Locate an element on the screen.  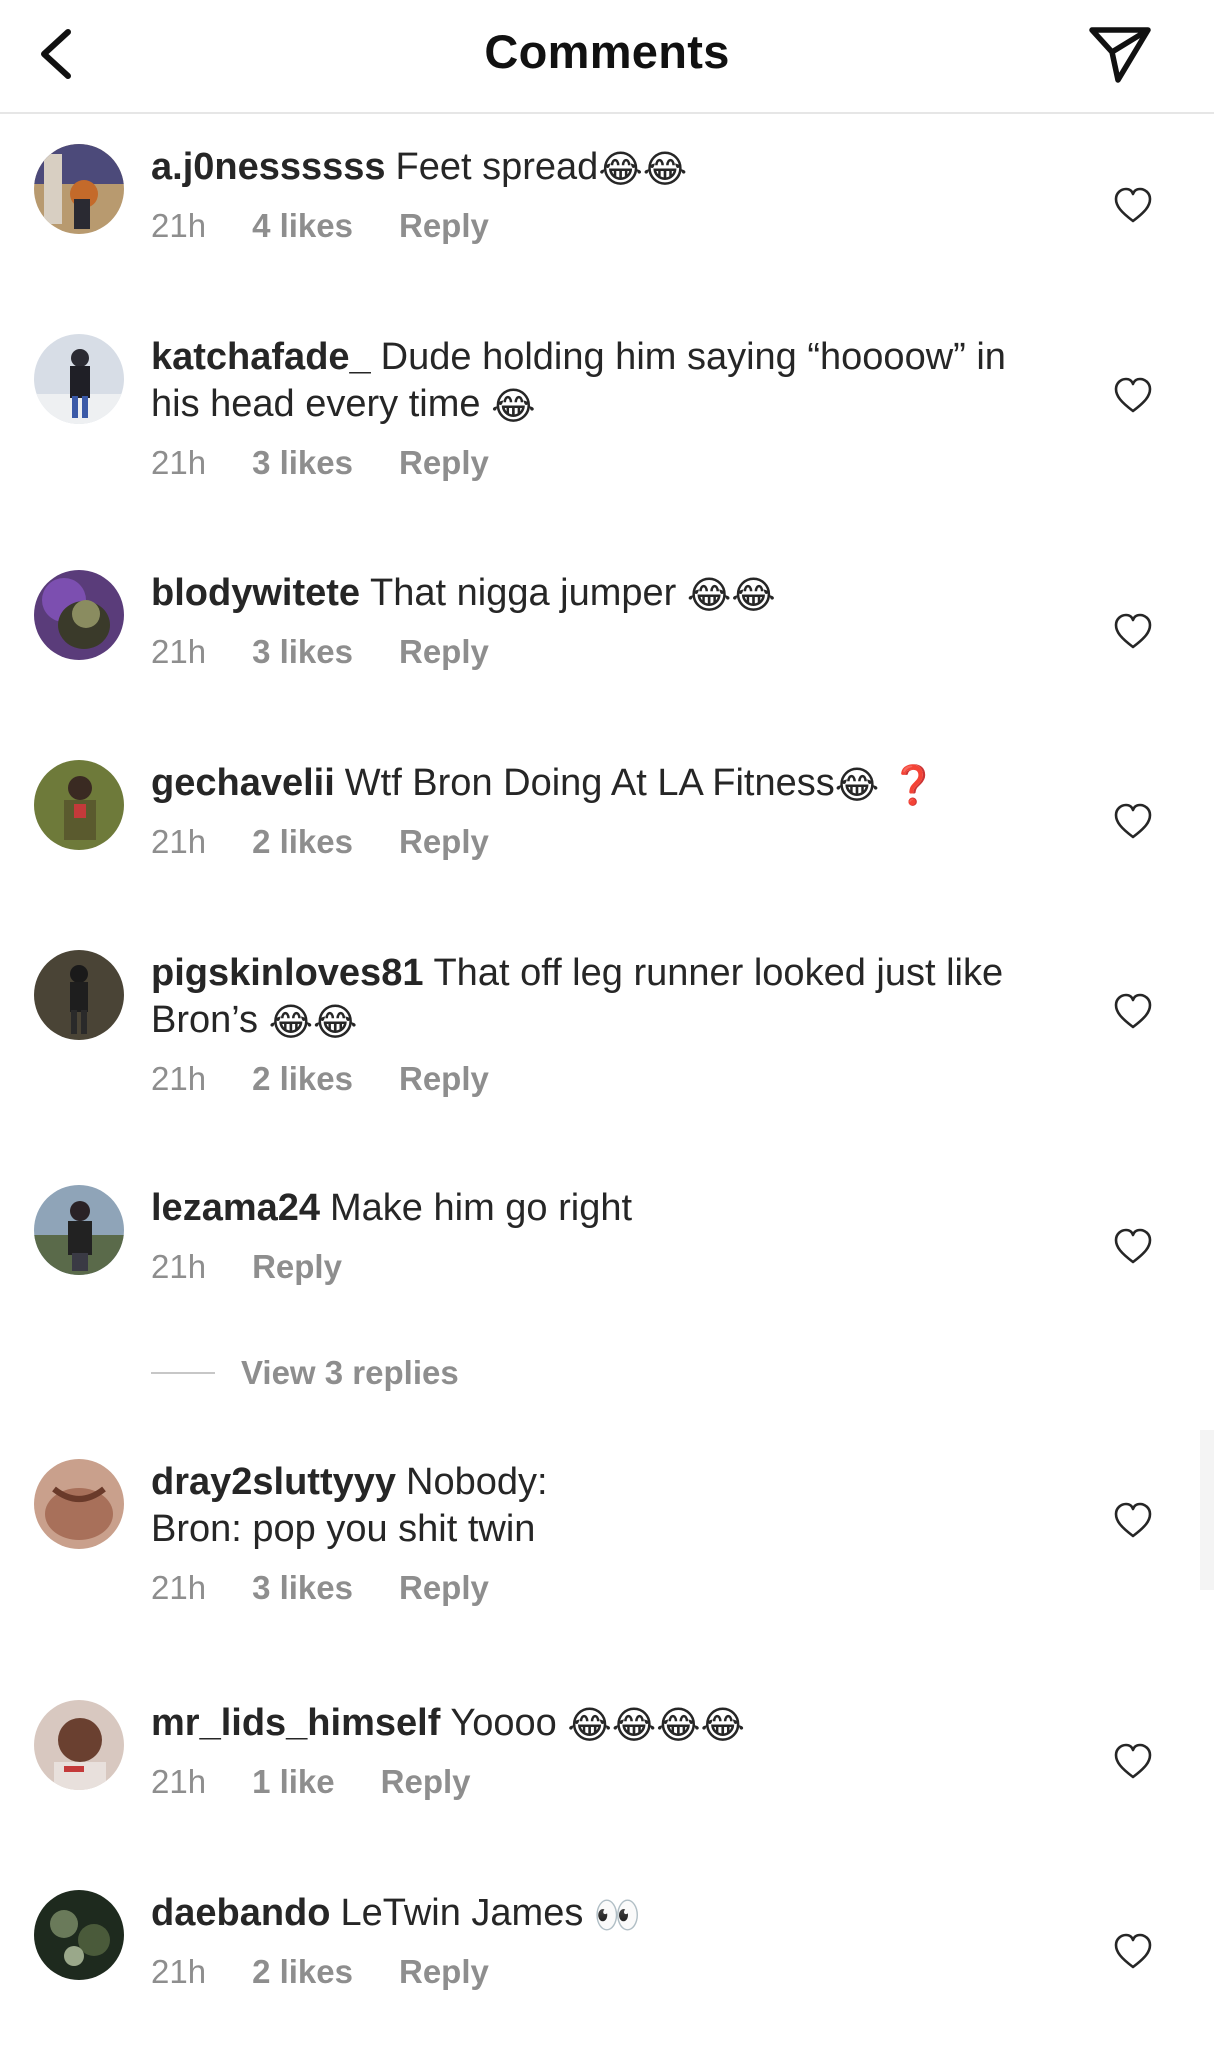
comment-text: blodywitete That nigga jumper 😂😂 is located at coordinates (601, 593).